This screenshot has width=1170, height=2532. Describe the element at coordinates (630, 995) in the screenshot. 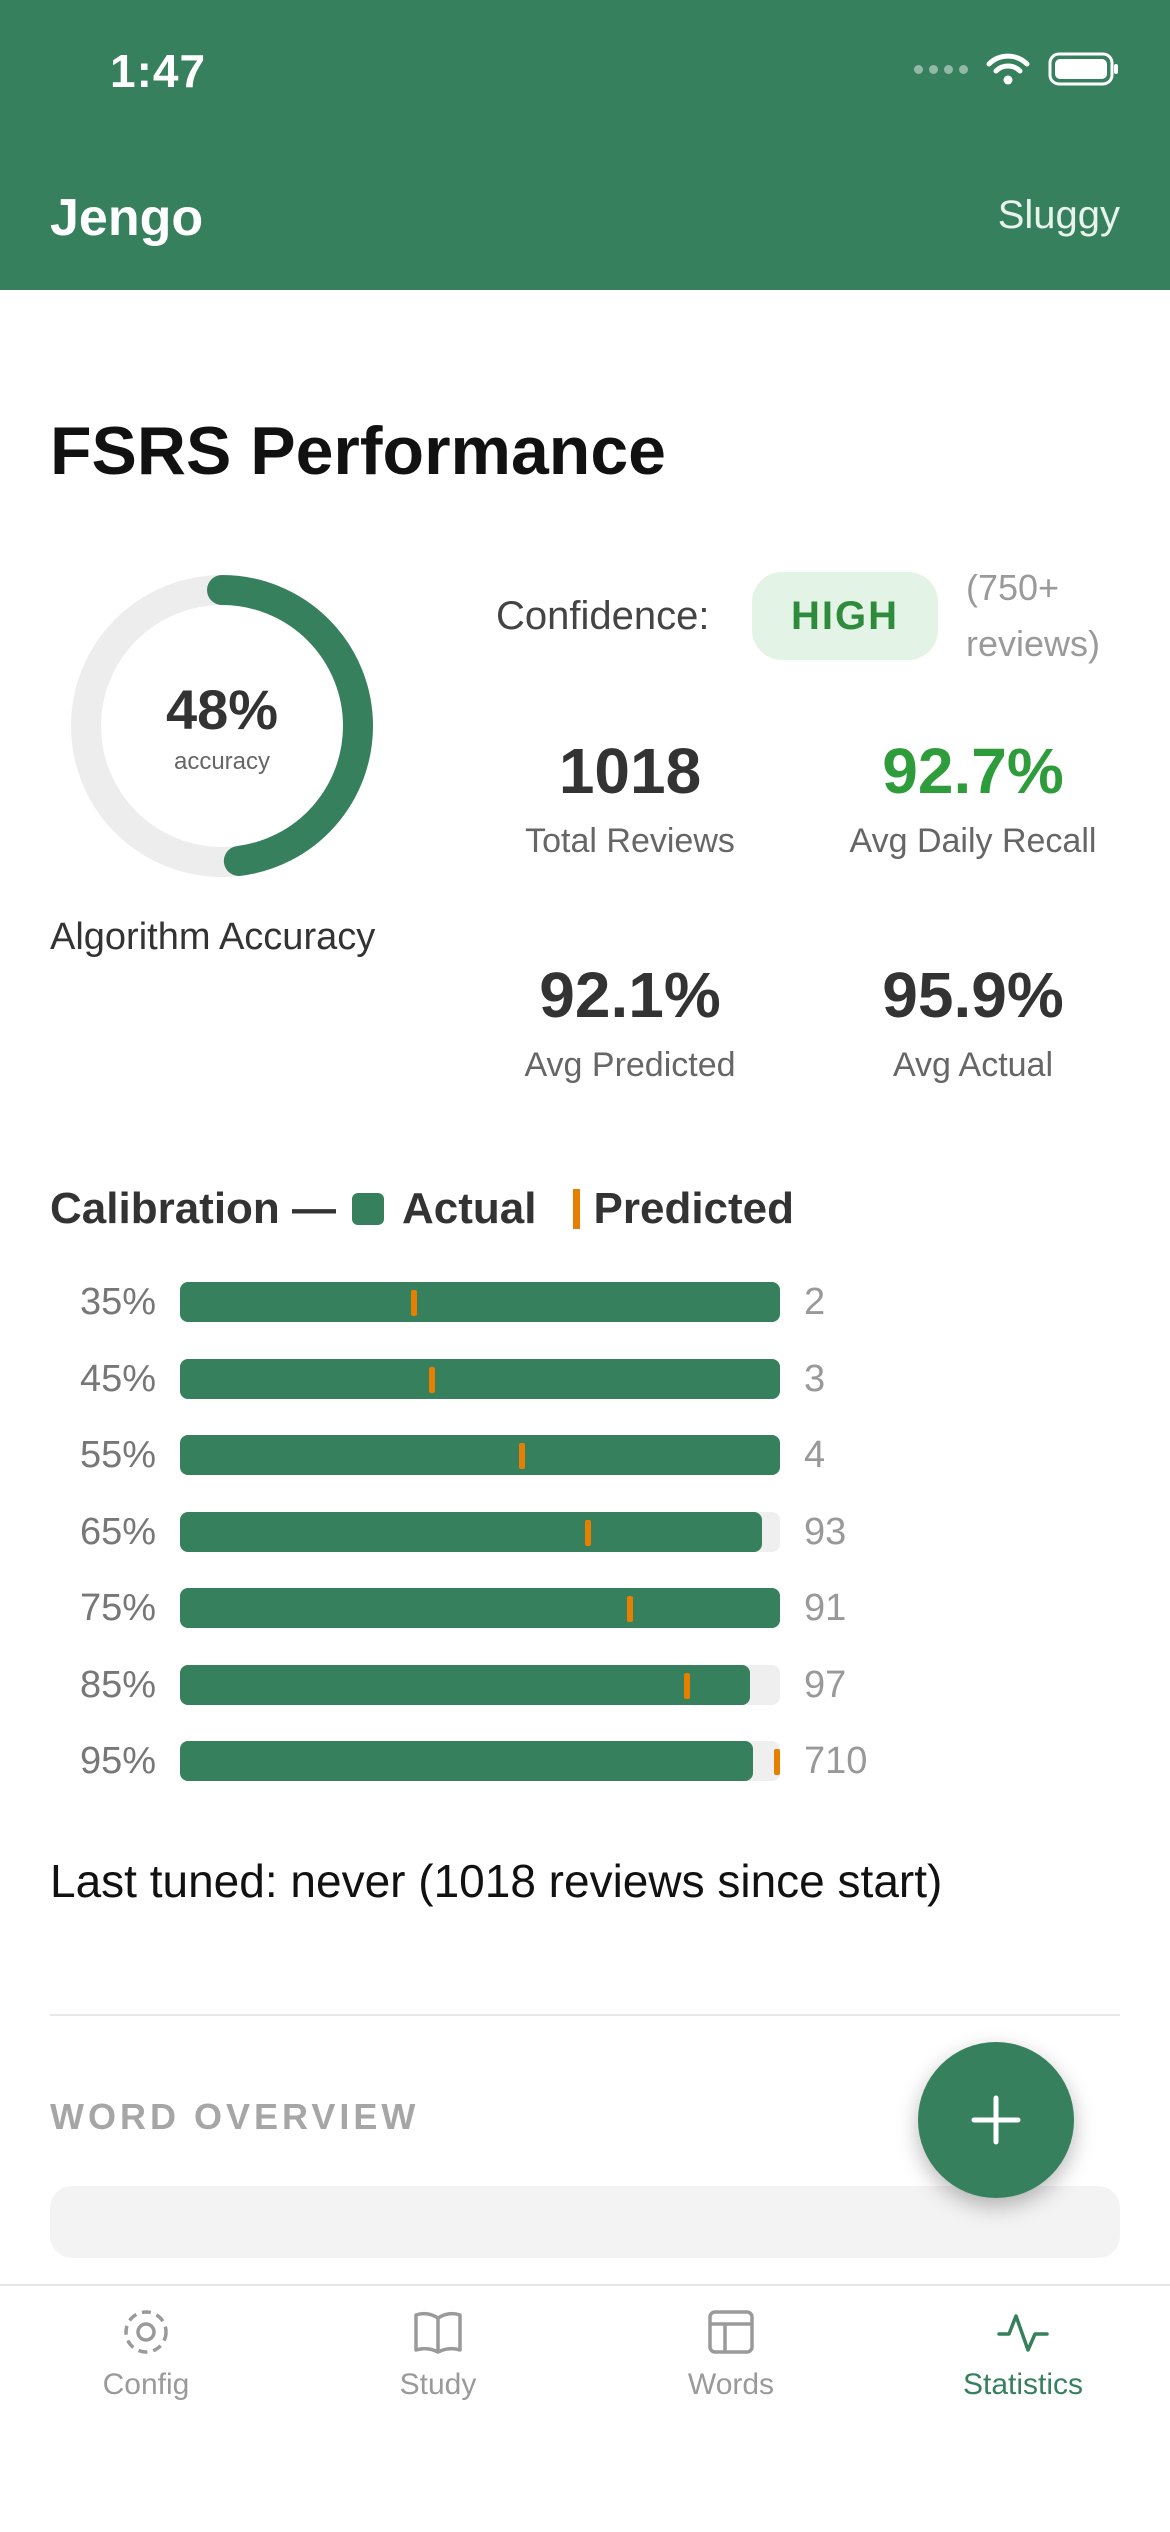

I see `stat-value: 92.1%` at that location.